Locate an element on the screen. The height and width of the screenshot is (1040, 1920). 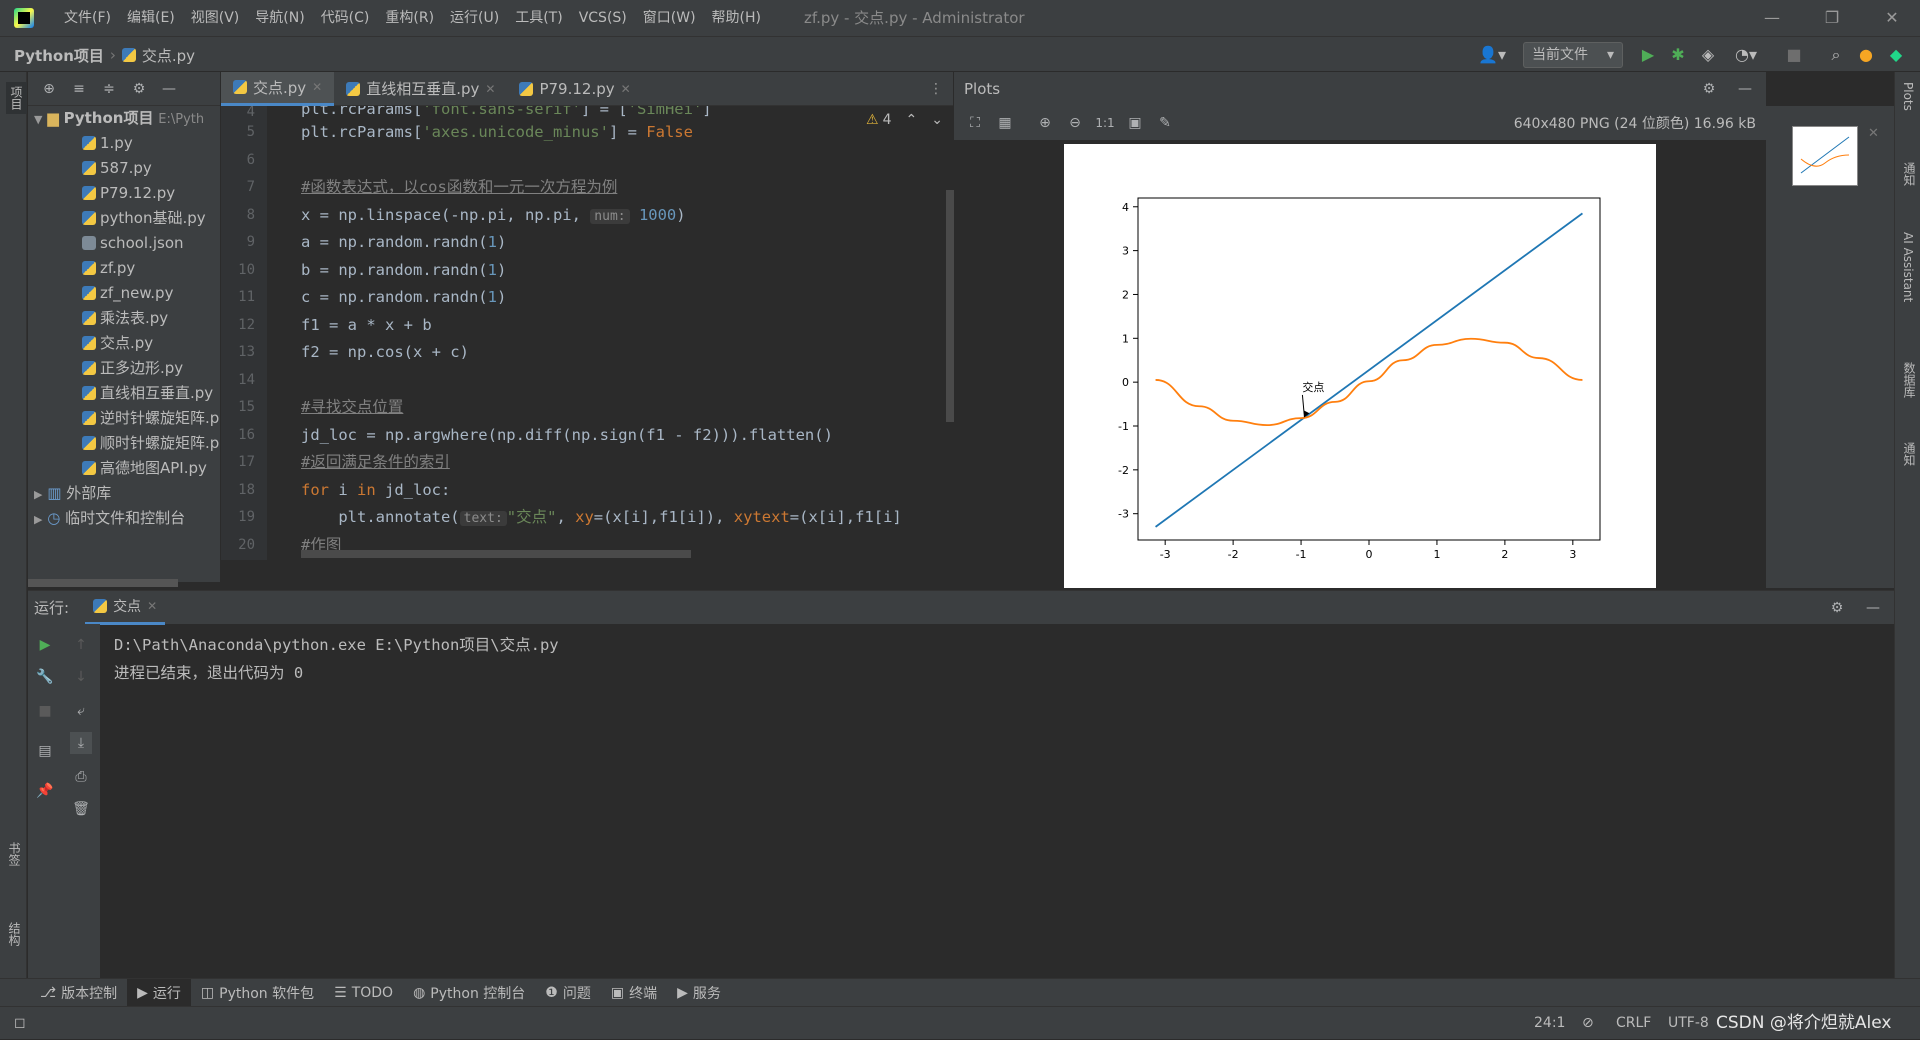
tab-run: ▶ 运行 is located at coordinates (159, 992).